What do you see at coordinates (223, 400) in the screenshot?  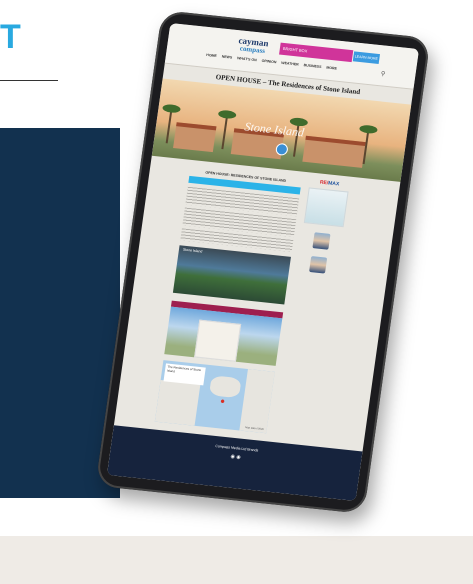 I see `map-pin-icon: ●` at bounding box center [223, 400].